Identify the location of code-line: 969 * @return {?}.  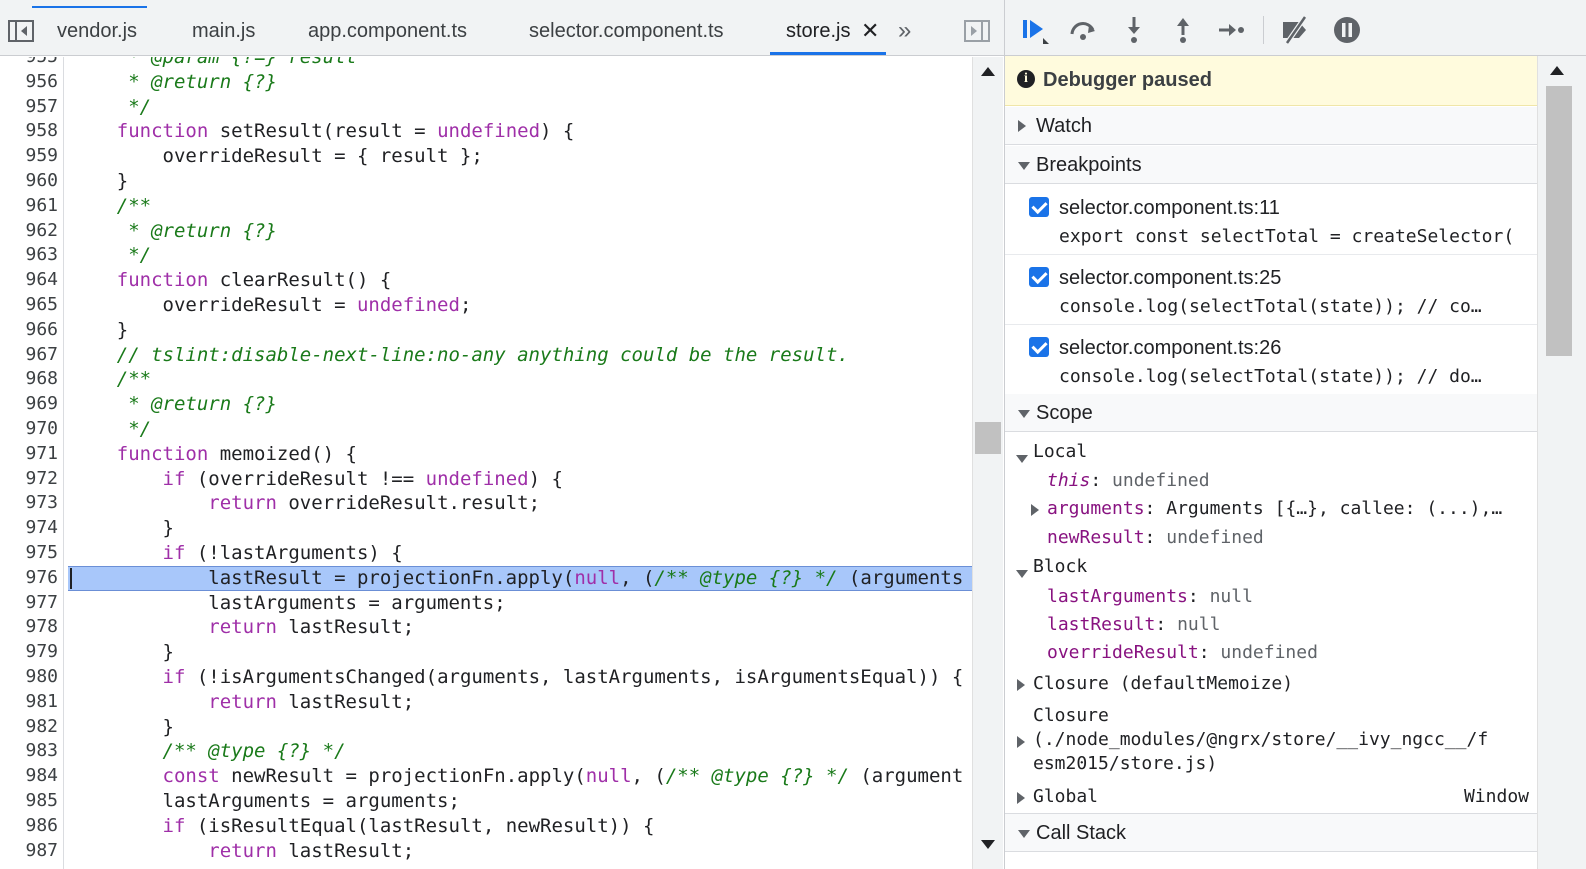
(486, 404).